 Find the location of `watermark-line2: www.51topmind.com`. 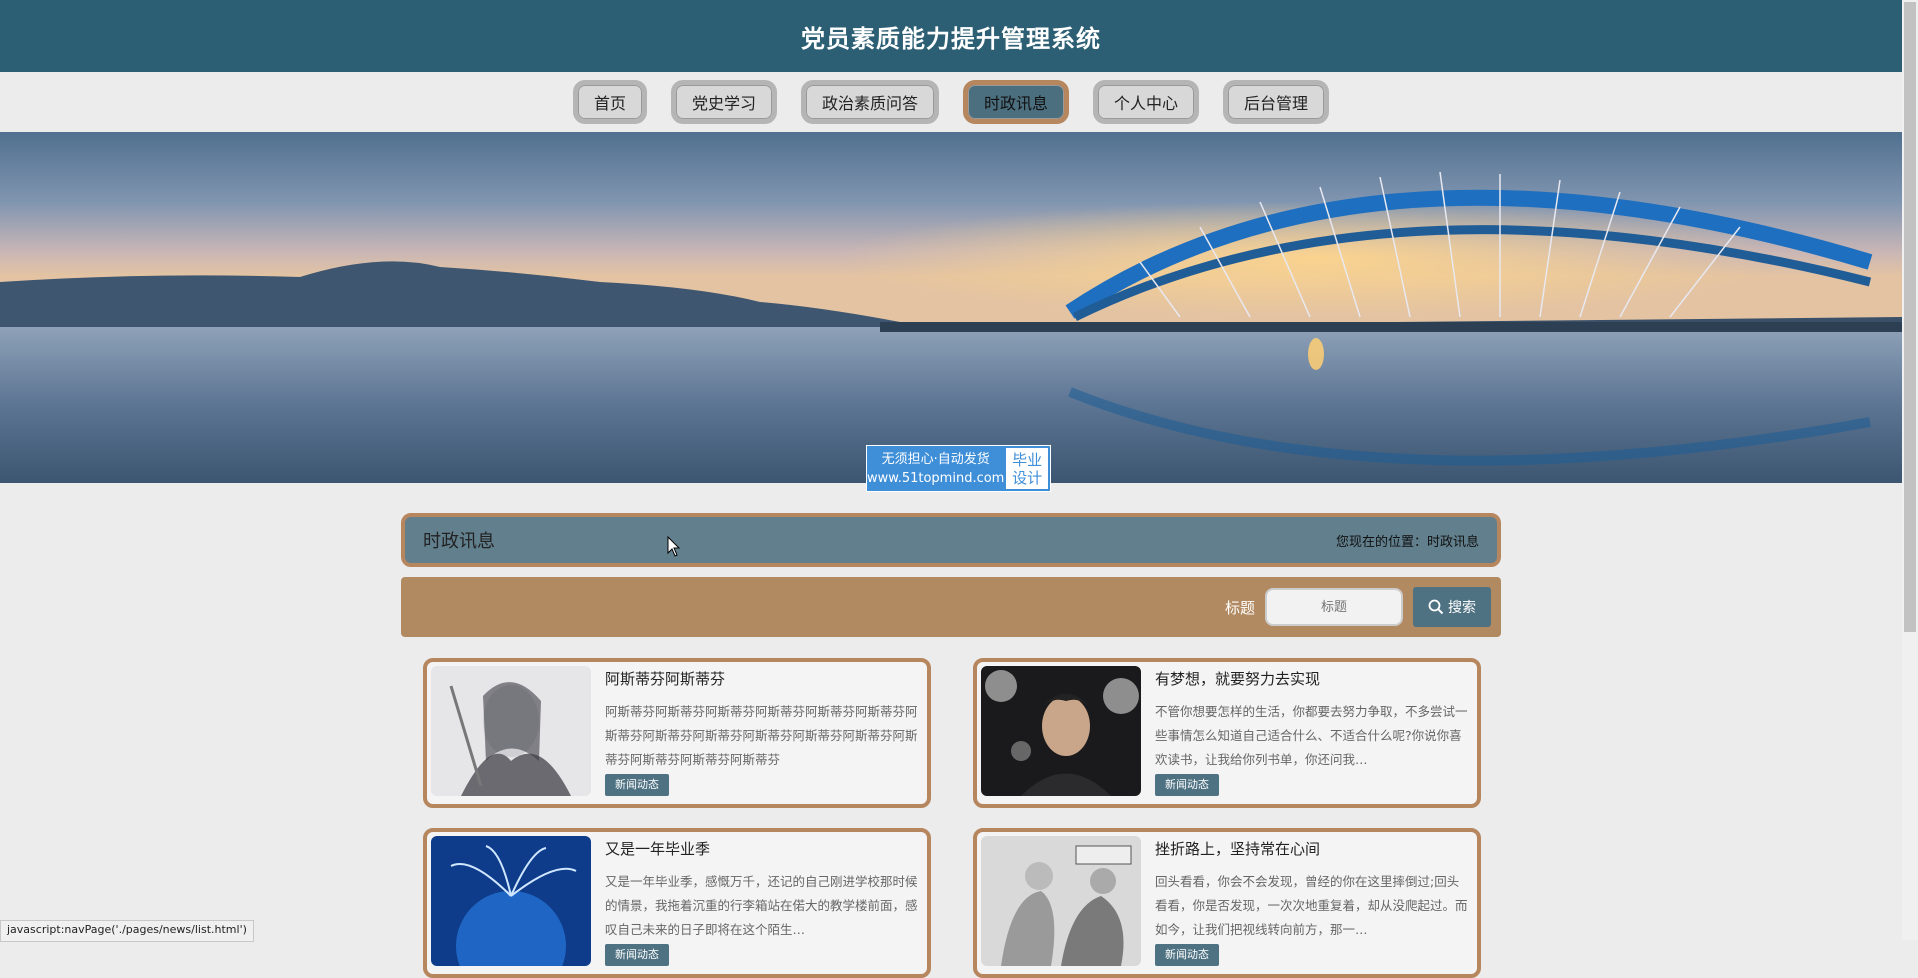

watermark-line2: www.51topmind.com is located at coordinates (936, 478).